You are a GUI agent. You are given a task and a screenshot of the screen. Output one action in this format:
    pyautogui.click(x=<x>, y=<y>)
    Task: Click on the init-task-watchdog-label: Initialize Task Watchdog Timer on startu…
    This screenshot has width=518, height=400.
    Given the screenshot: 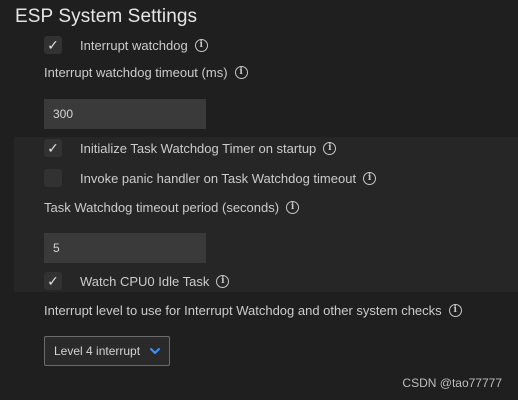 What is the action you would take?
    pyautogui.click(x=198, y=148)
    